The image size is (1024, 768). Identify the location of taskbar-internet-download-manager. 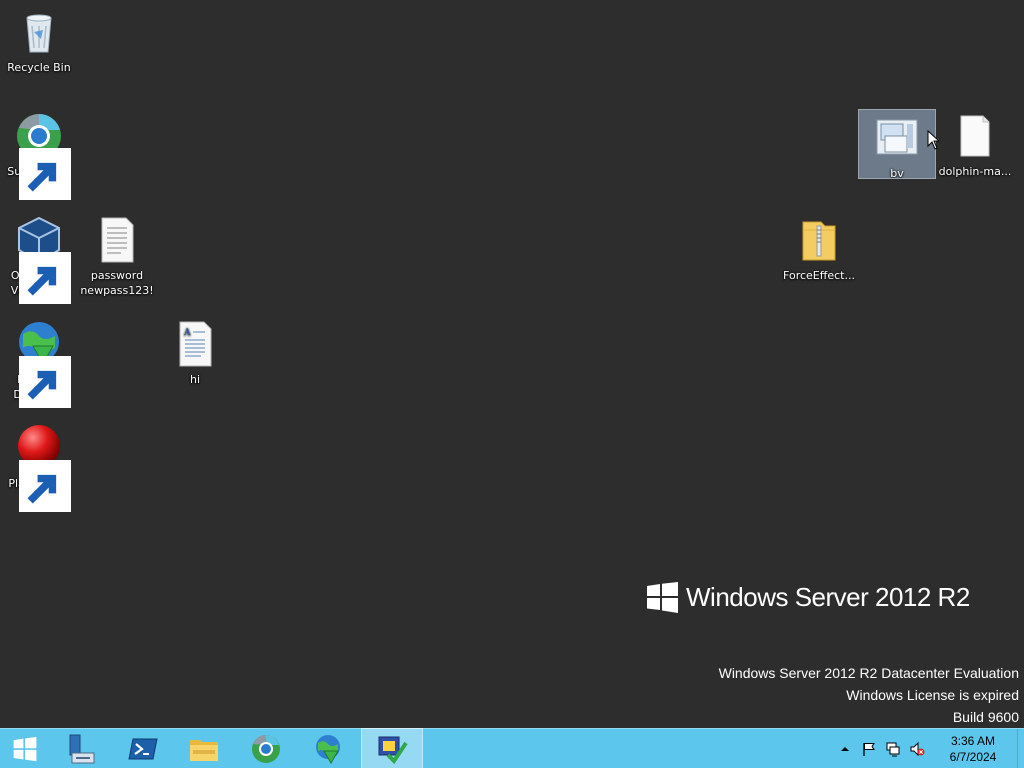
(328, 748).